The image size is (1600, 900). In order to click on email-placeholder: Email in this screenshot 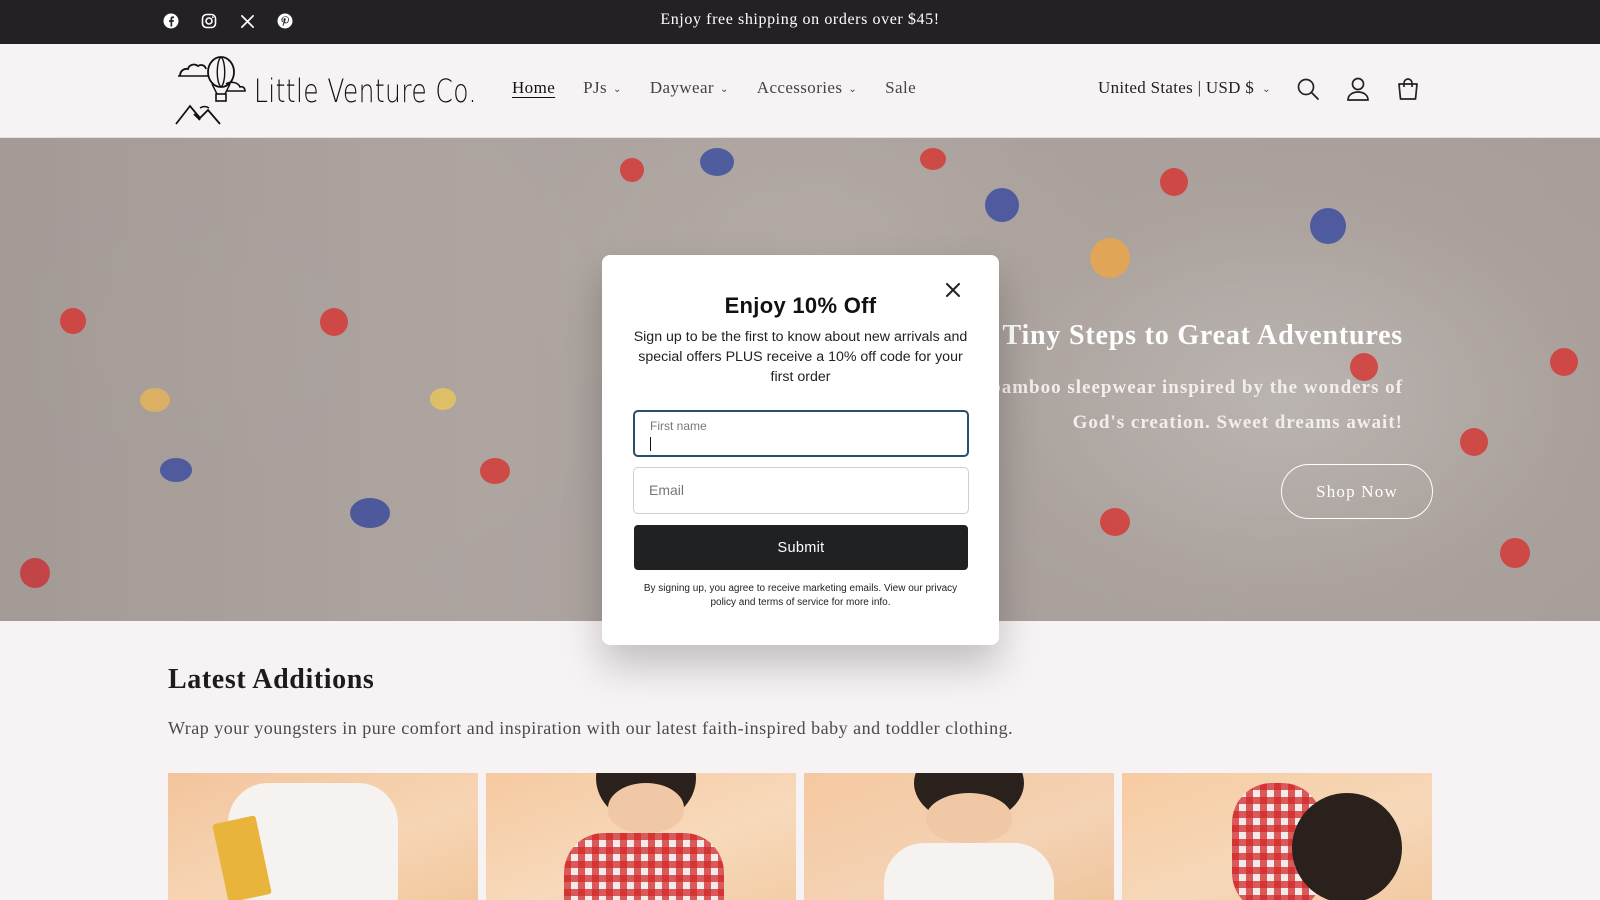, I will do `click(667, 490)`.